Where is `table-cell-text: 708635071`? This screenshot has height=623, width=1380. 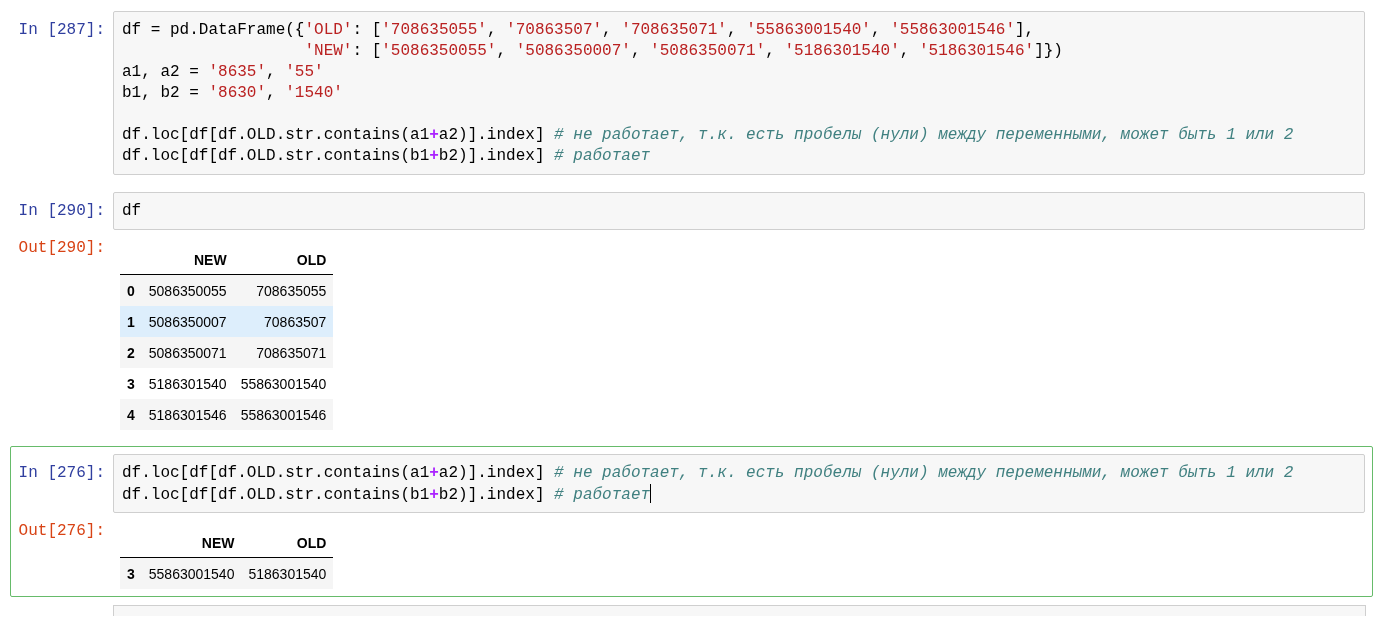
table-cell-text: 708635071 is located at coordinates (291, 352).